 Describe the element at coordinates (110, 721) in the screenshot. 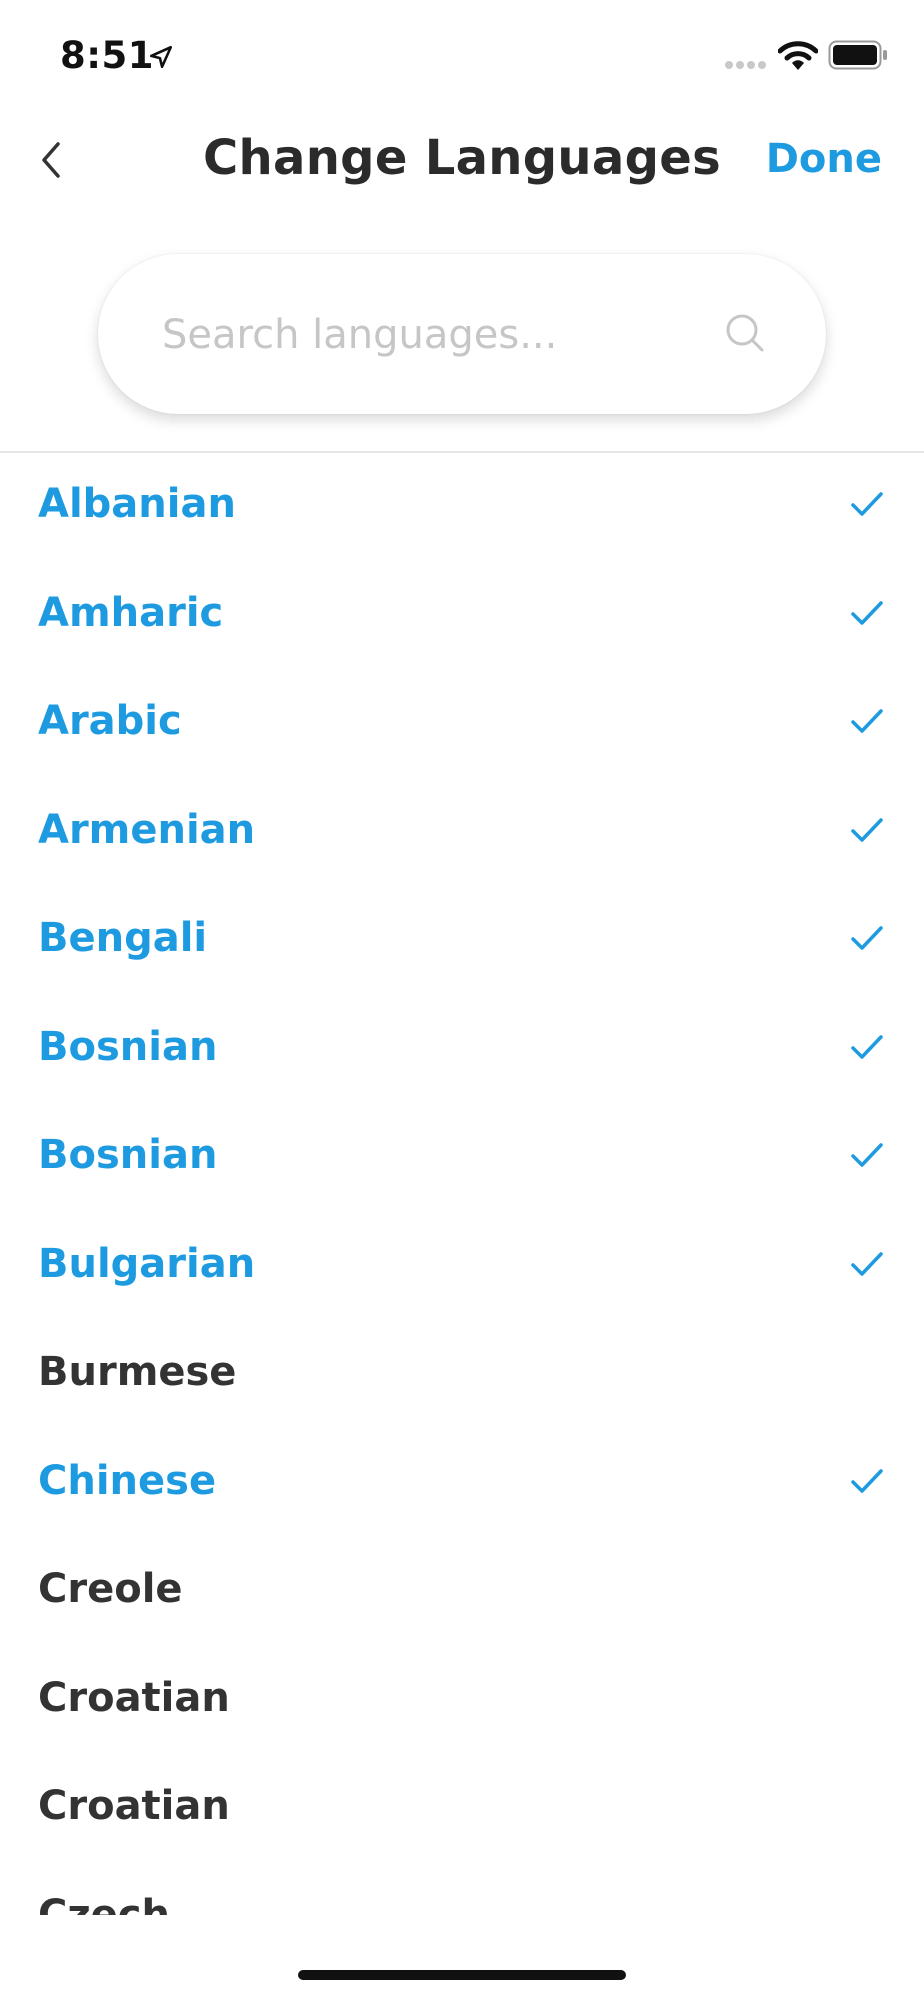

I see `language-label: Arabic` at that location.